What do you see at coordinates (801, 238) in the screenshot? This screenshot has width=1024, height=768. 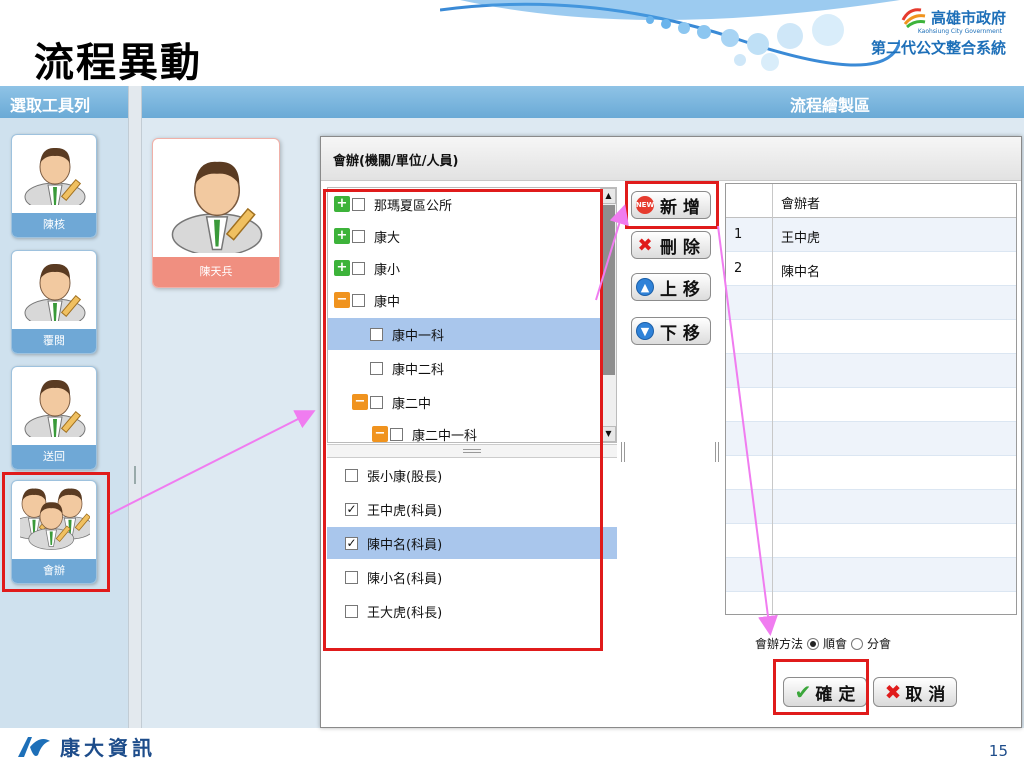 I see `row-name: 王中虎` at bounding box center [801, 238].